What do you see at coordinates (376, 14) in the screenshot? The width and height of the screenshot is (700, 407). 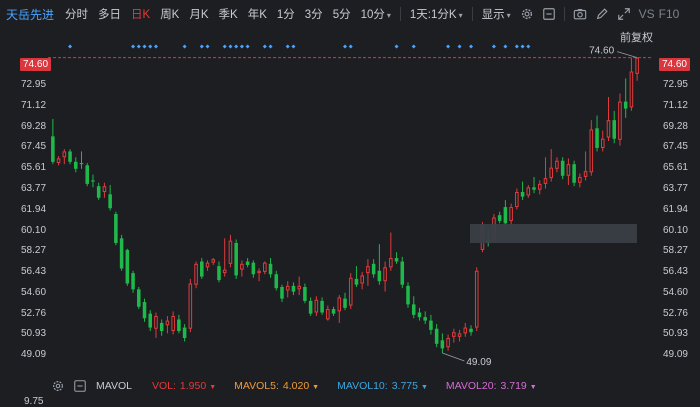 I see `dropdown-10min: 10分 ▾` at bounding box center [376, 14].